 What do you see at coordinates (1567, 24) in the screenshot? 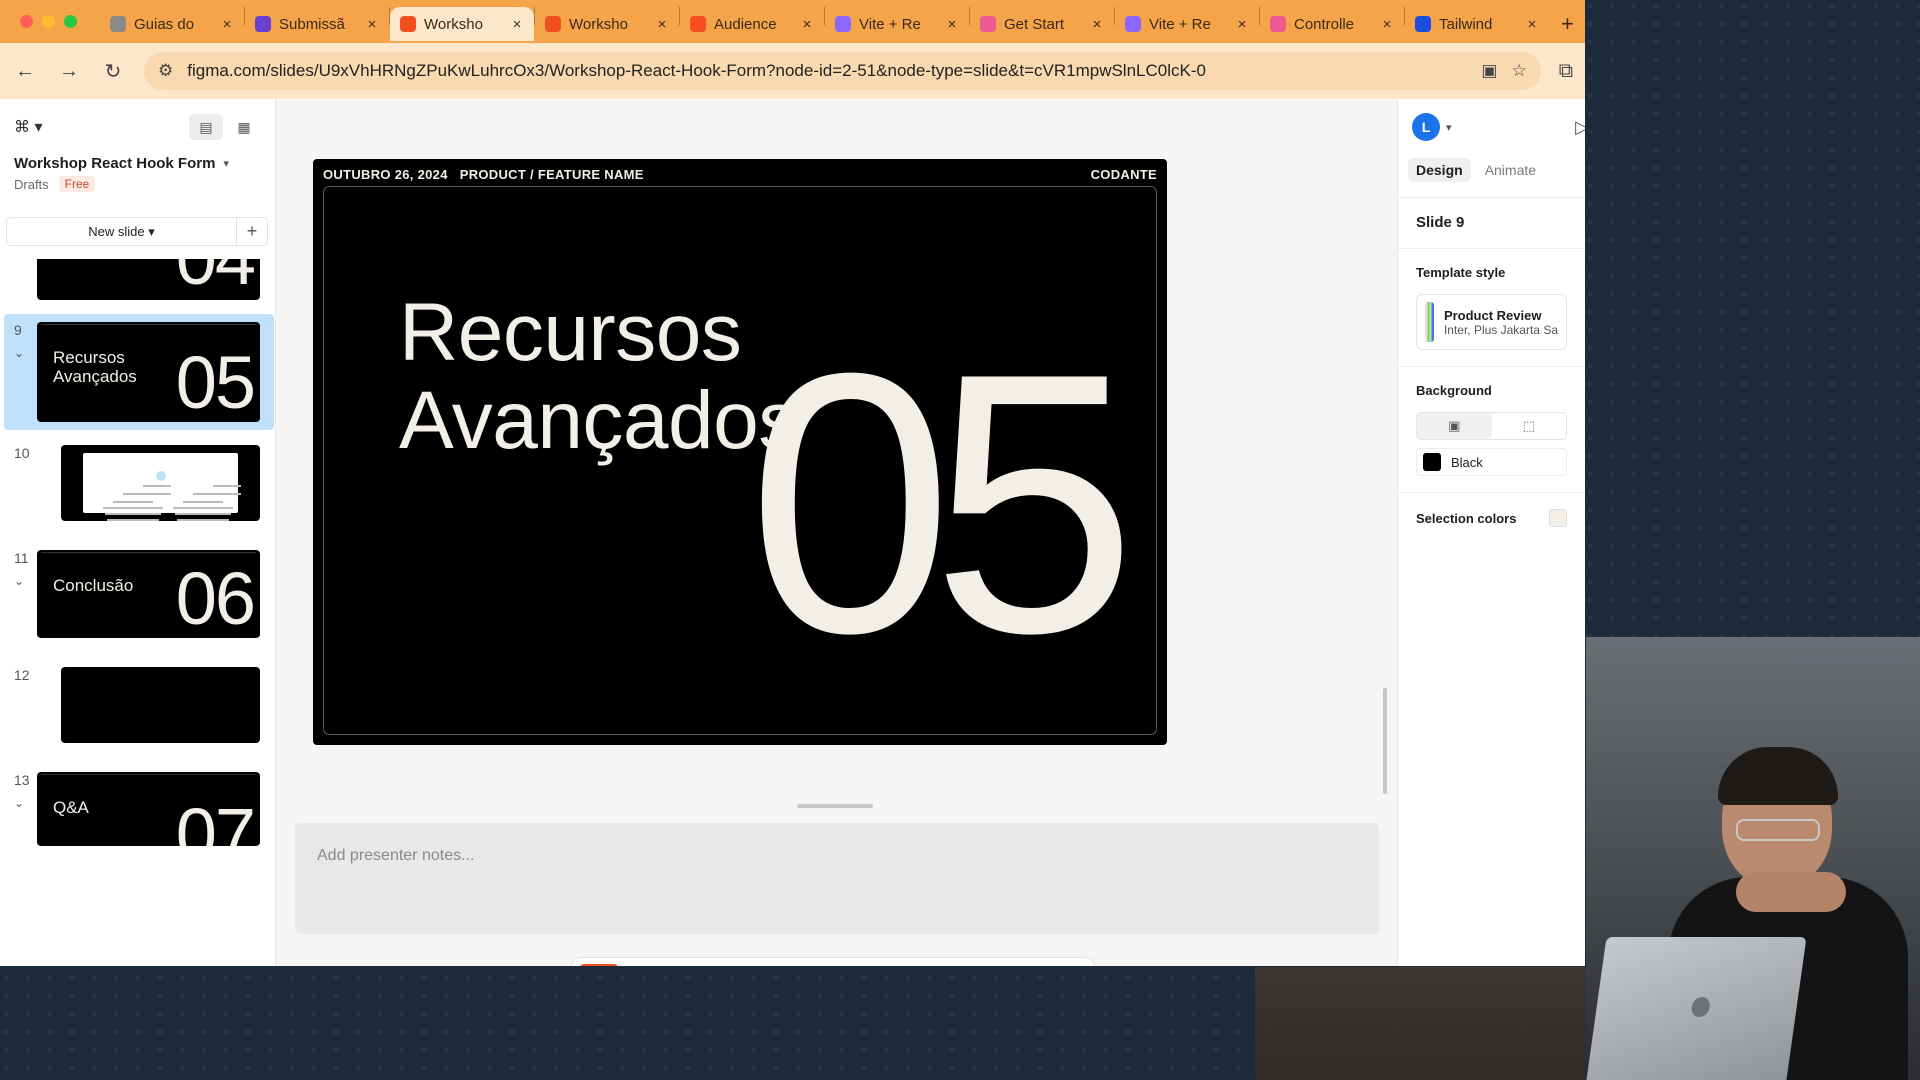
I see `new-tab-button: +` at bounding box center [1567, 24].